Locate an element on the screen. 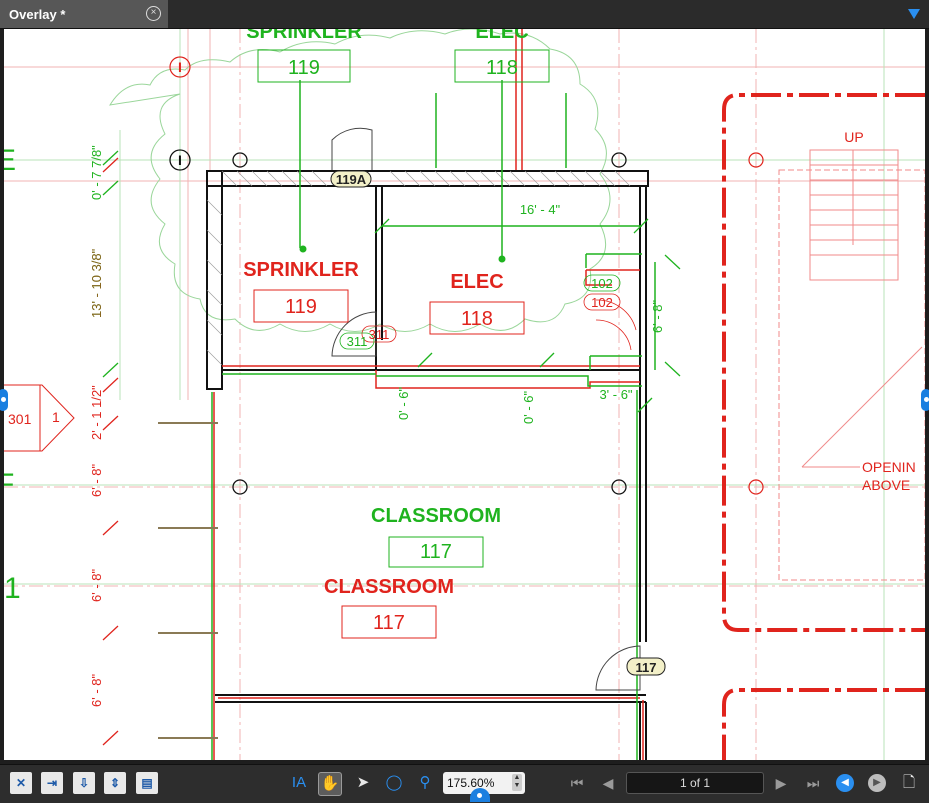  dim-6-8-b: 6' - 8" is located at coordinates (96, 585).